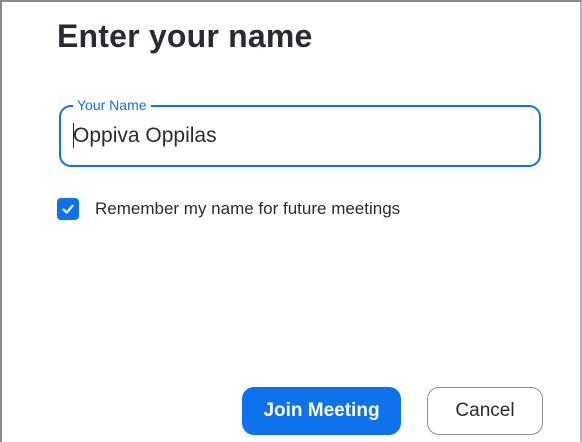  What do you see at coordinates (293, 136) in the screenshot?
I see `name-input` at bounding box center [293, 136].